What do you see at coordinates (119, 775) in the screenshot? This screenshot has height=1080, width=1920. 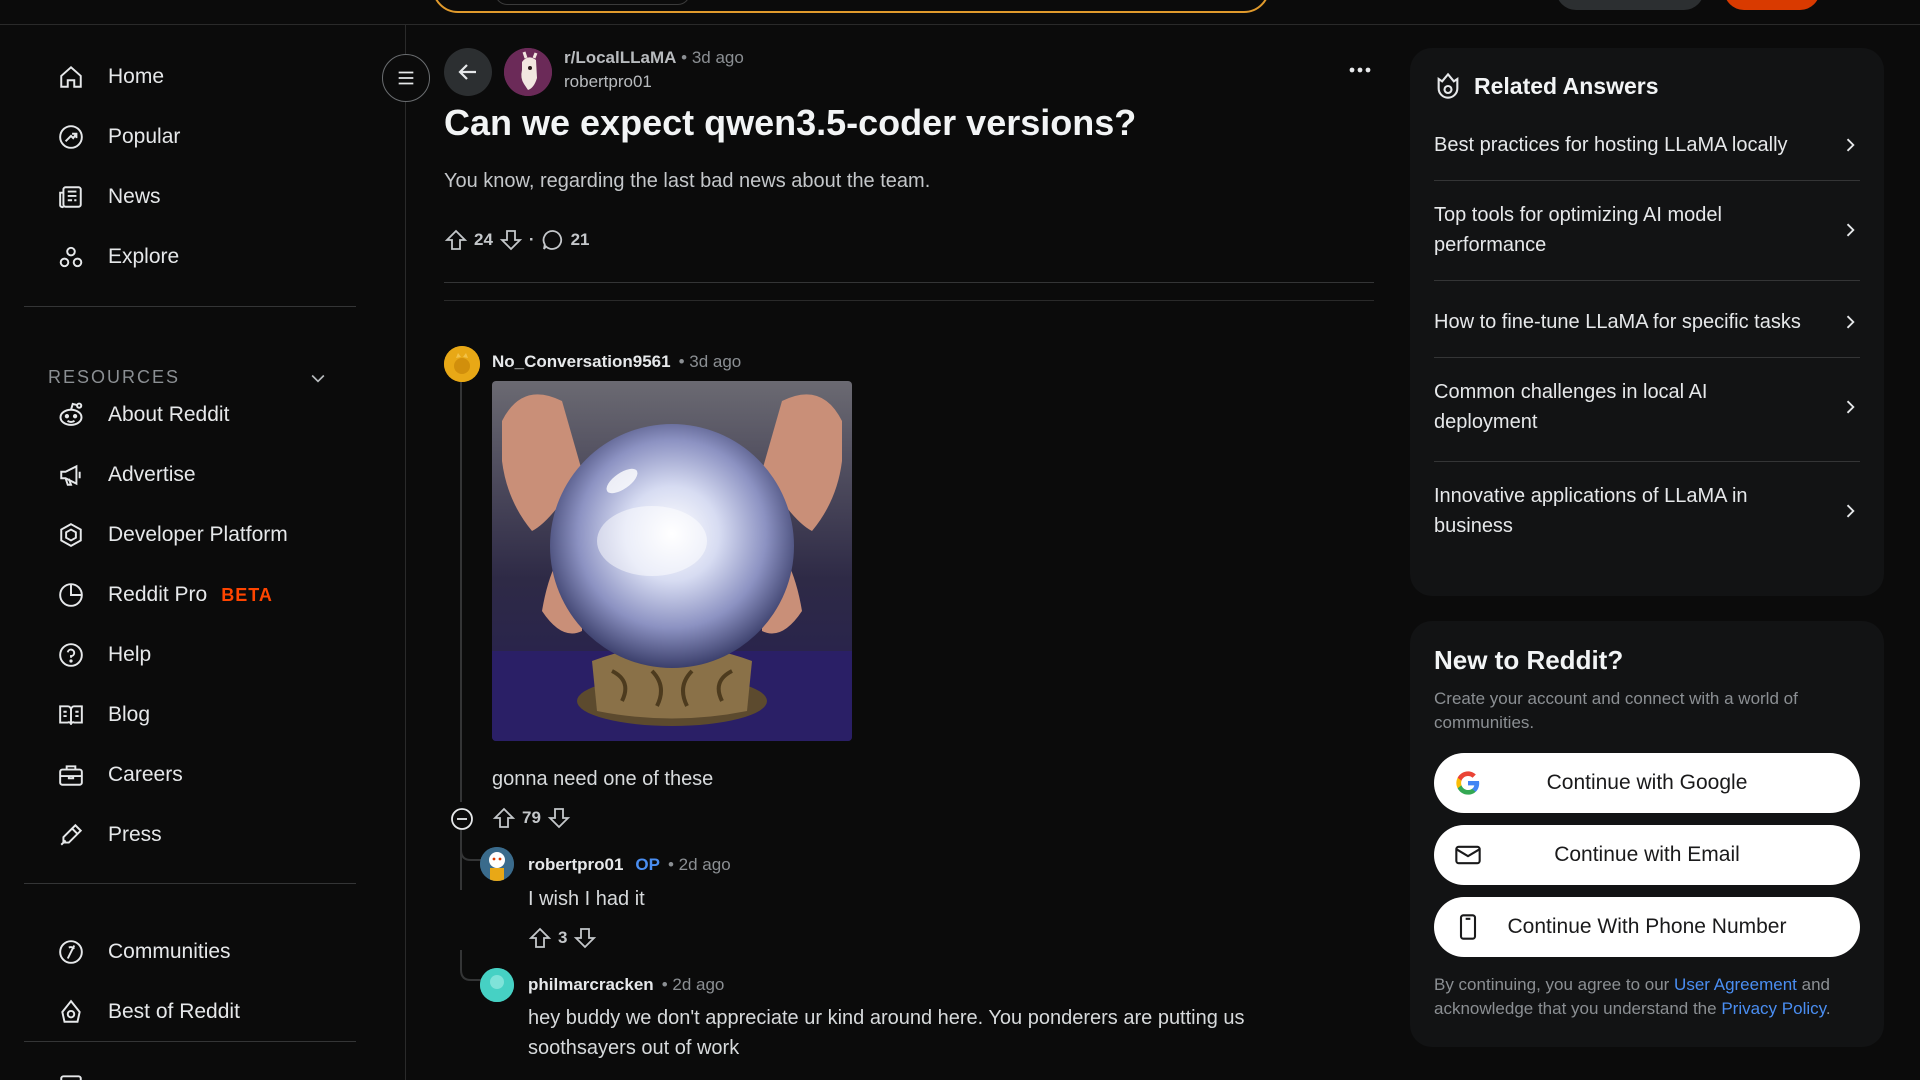 I see `sidebar-item-careers: Careers` at bounding box center [119, 775].